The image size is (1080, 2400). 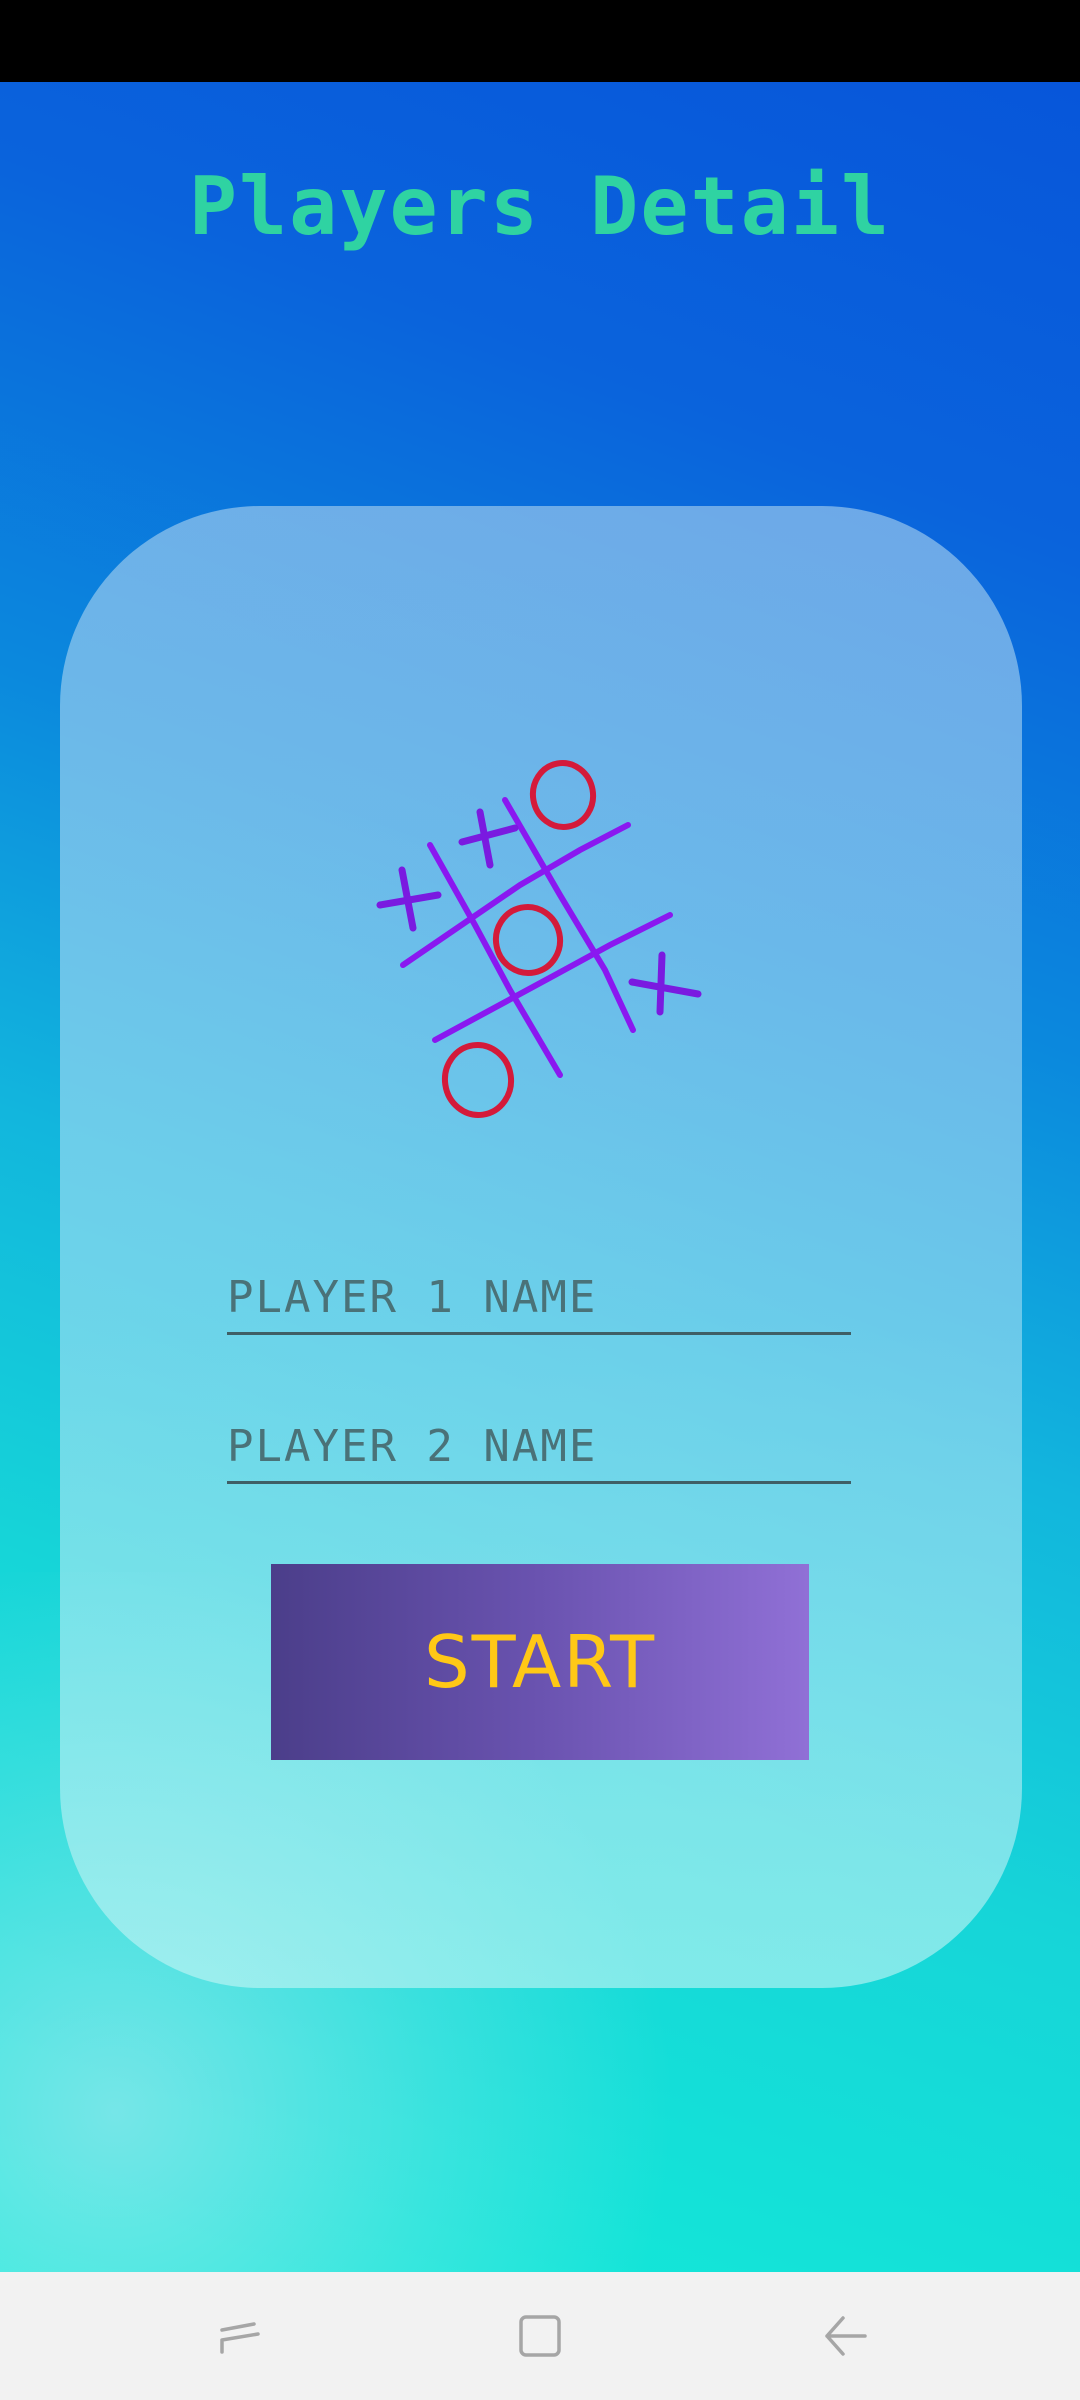 What do you see at coordinates (563, 795) in the screenshot?
I see `o-mark-top` at bounding box center [563, 795].